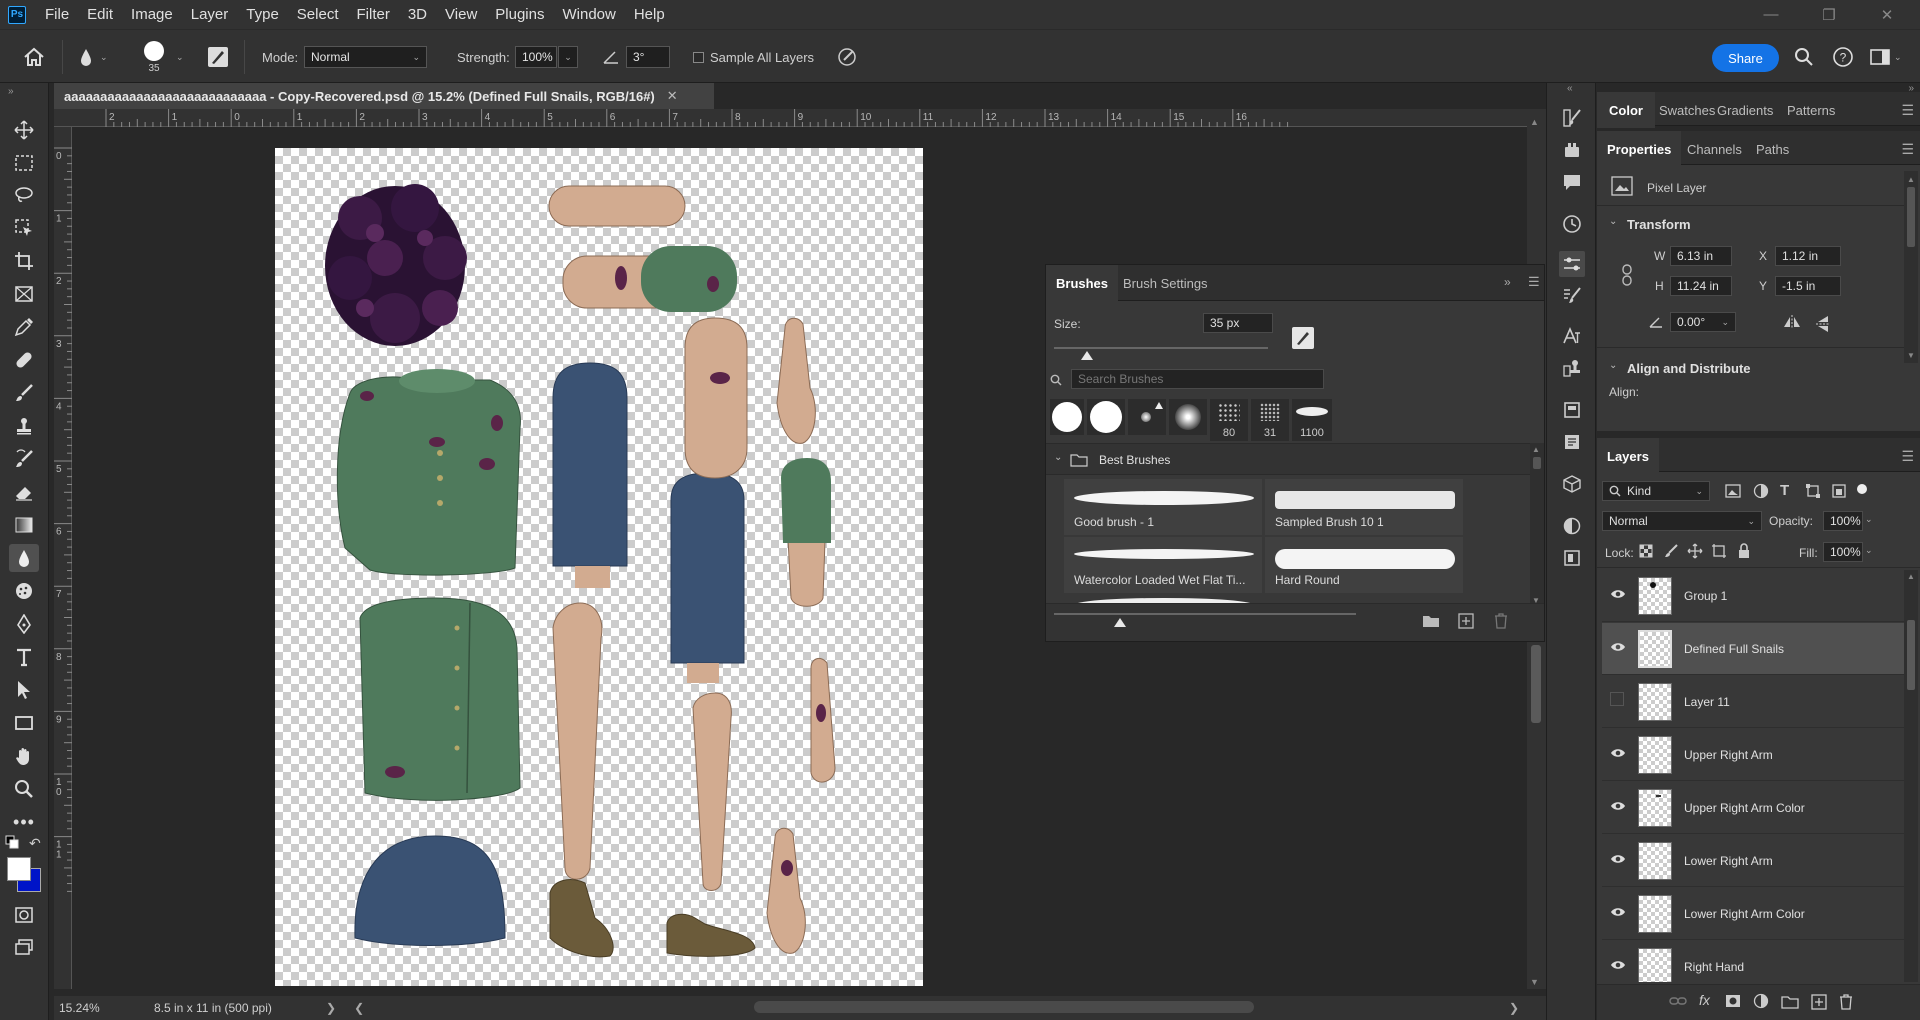  What do you see at coordinates (1808, 286) in the screenshot?
I see `y-input: -1.5 in` at bounding box center [1808, 286].